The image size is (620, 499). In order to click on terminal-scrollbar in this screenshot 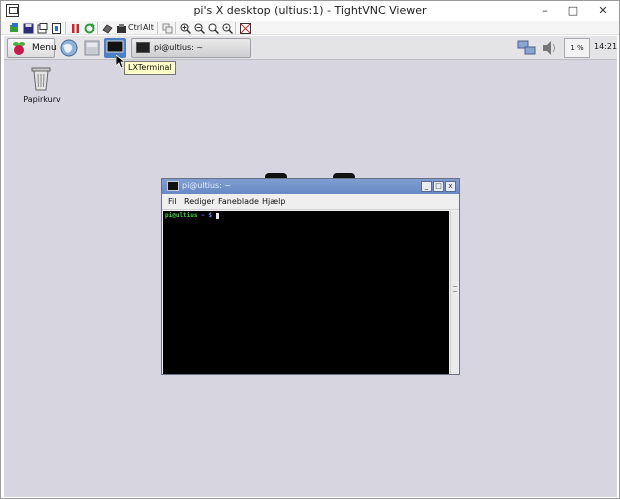, I will do `click(454, 292)`.